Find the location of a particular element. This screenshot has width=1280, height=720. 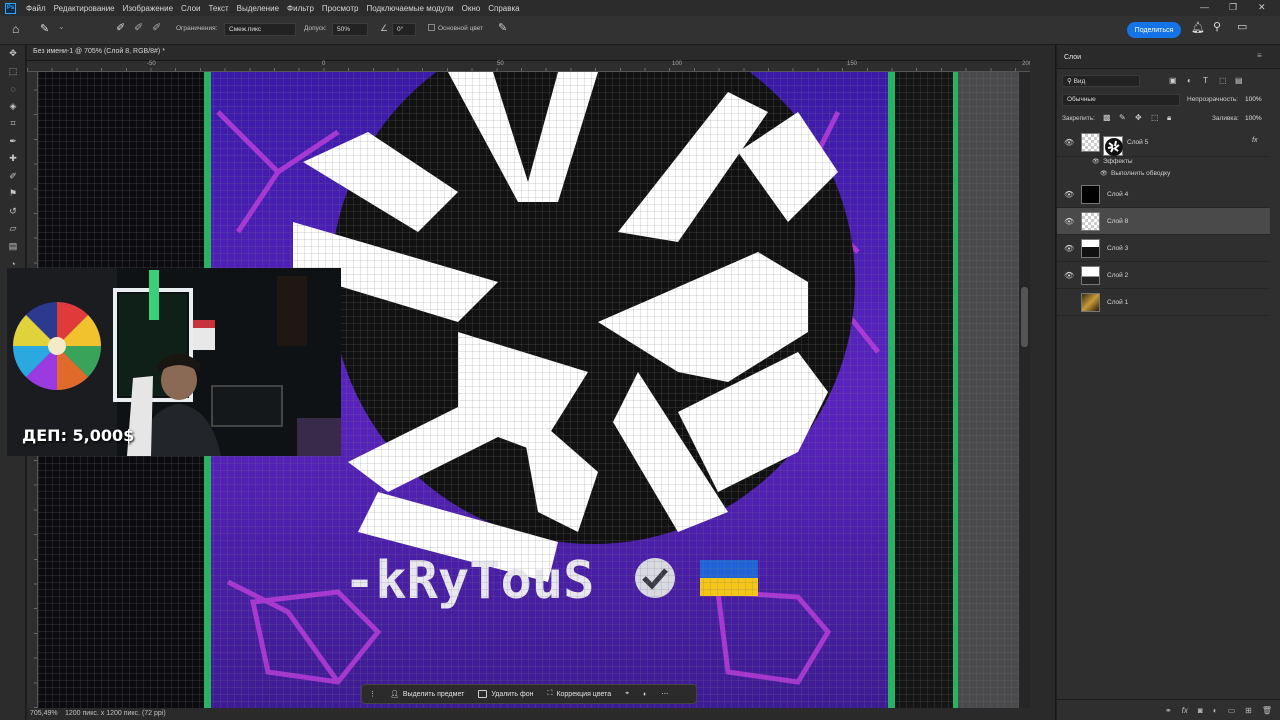

menu-image: Изображение is located at coordinates (148, 8).